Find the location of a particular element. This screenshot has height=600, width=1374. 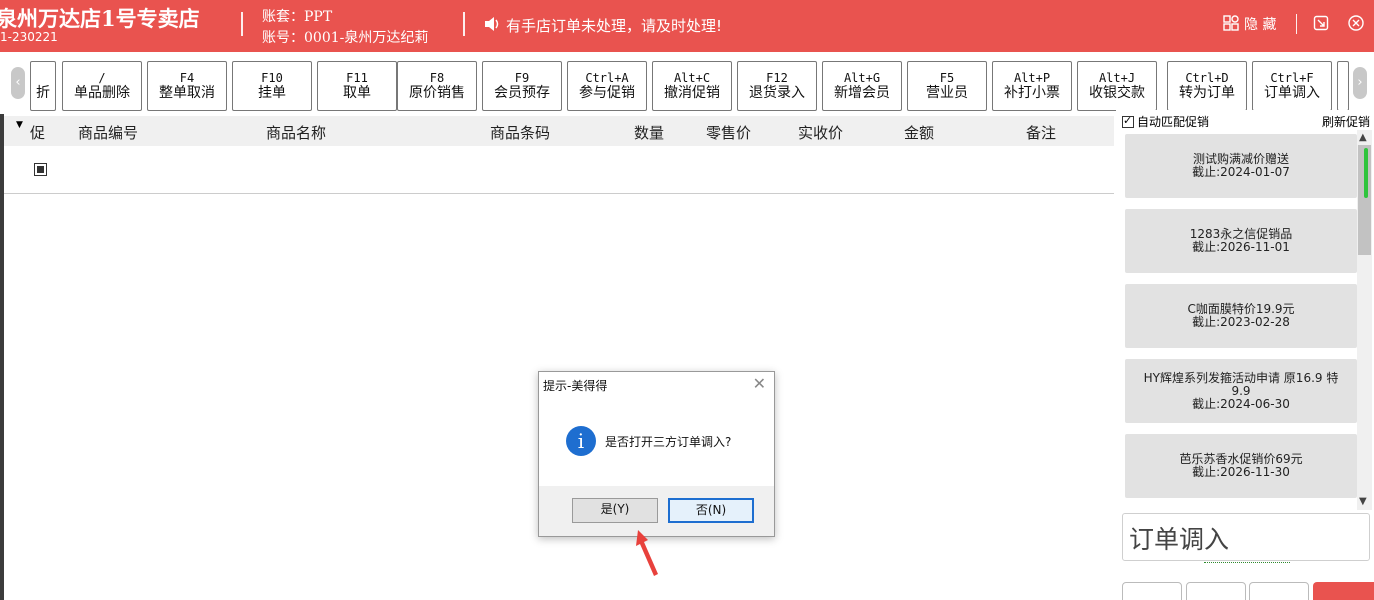

shortcut-key is located at coordinates (43, 78).